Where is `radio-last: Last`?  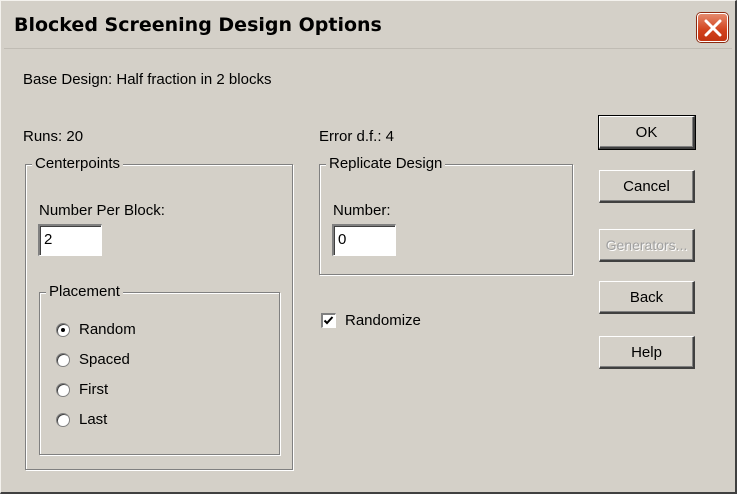
radio-last: Last is located at coordinates (81, 419).